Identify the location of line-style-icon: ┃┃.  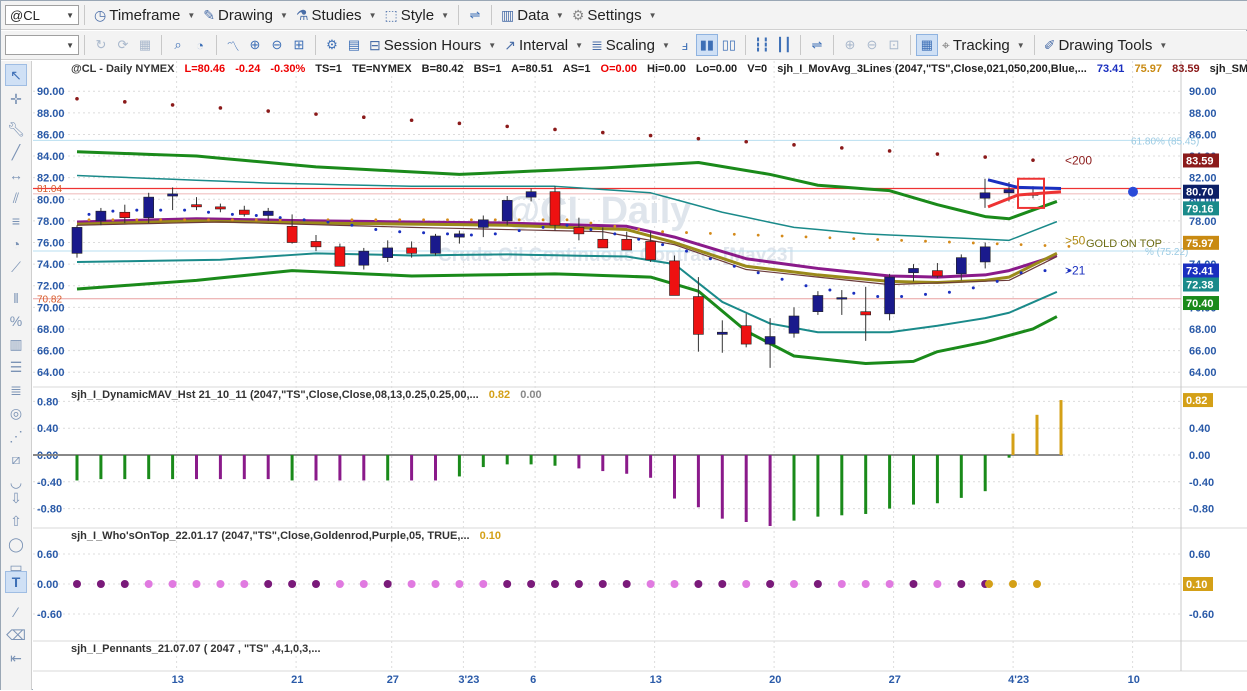
(784, 45).